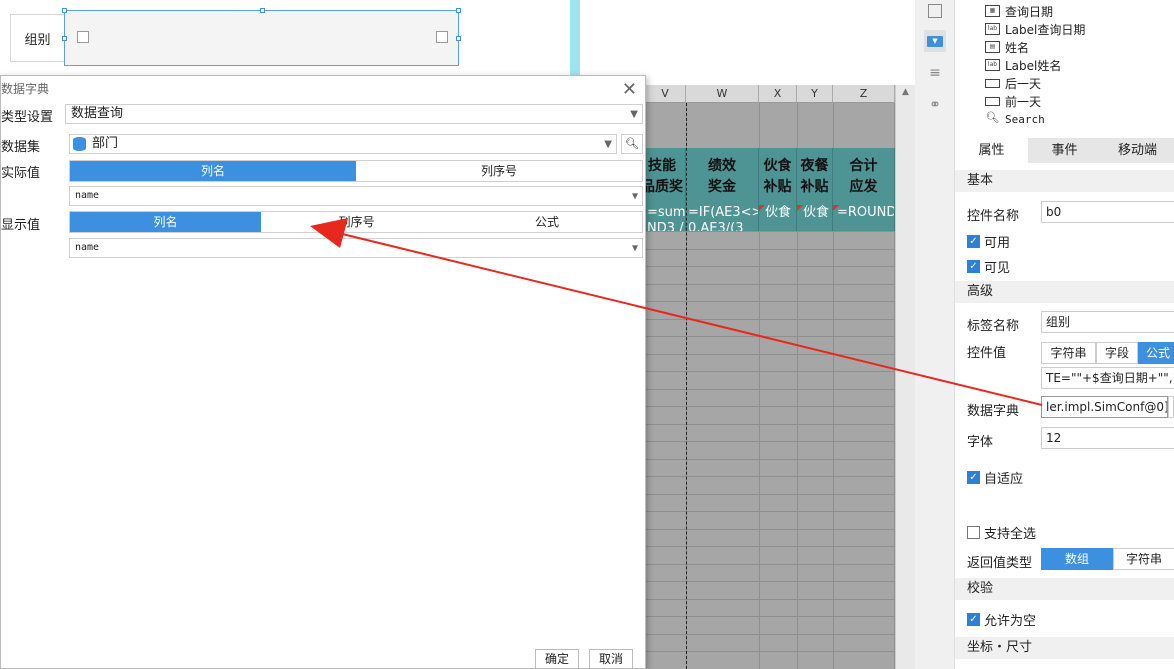  What do you see at coordinates (547, 222) in the screenshot?
I see `display-mode-formula: 公式` at bounding box center [547, 222].